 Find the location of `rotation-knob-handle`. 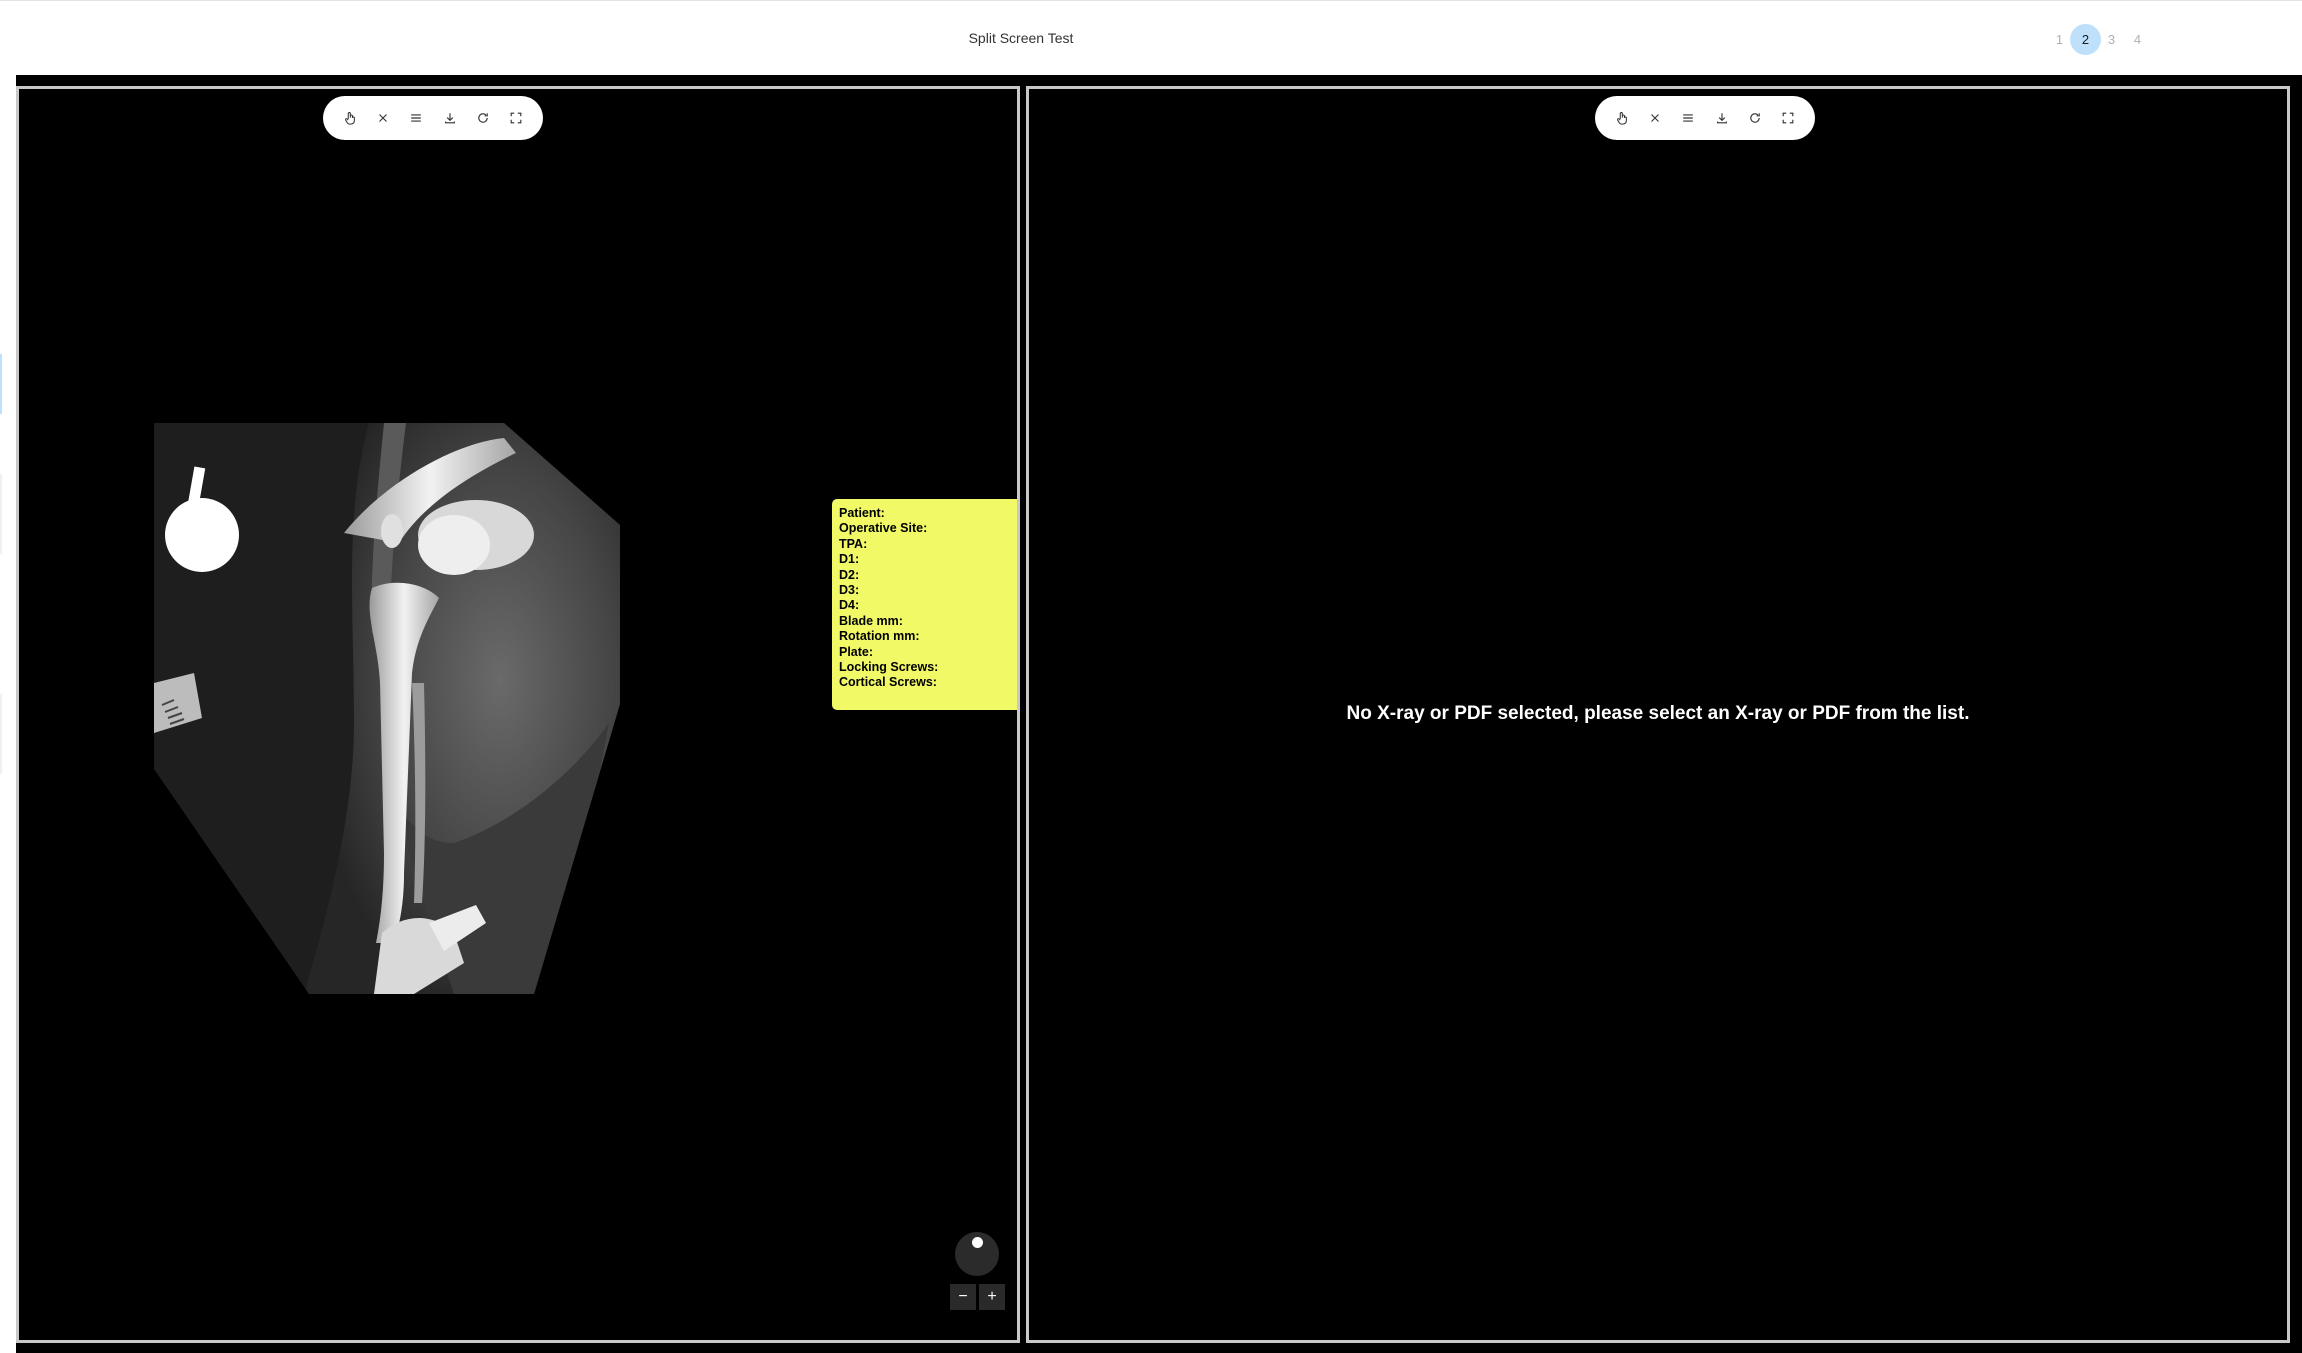

rotation-knob-handle is located at coordinates (977, 1242).